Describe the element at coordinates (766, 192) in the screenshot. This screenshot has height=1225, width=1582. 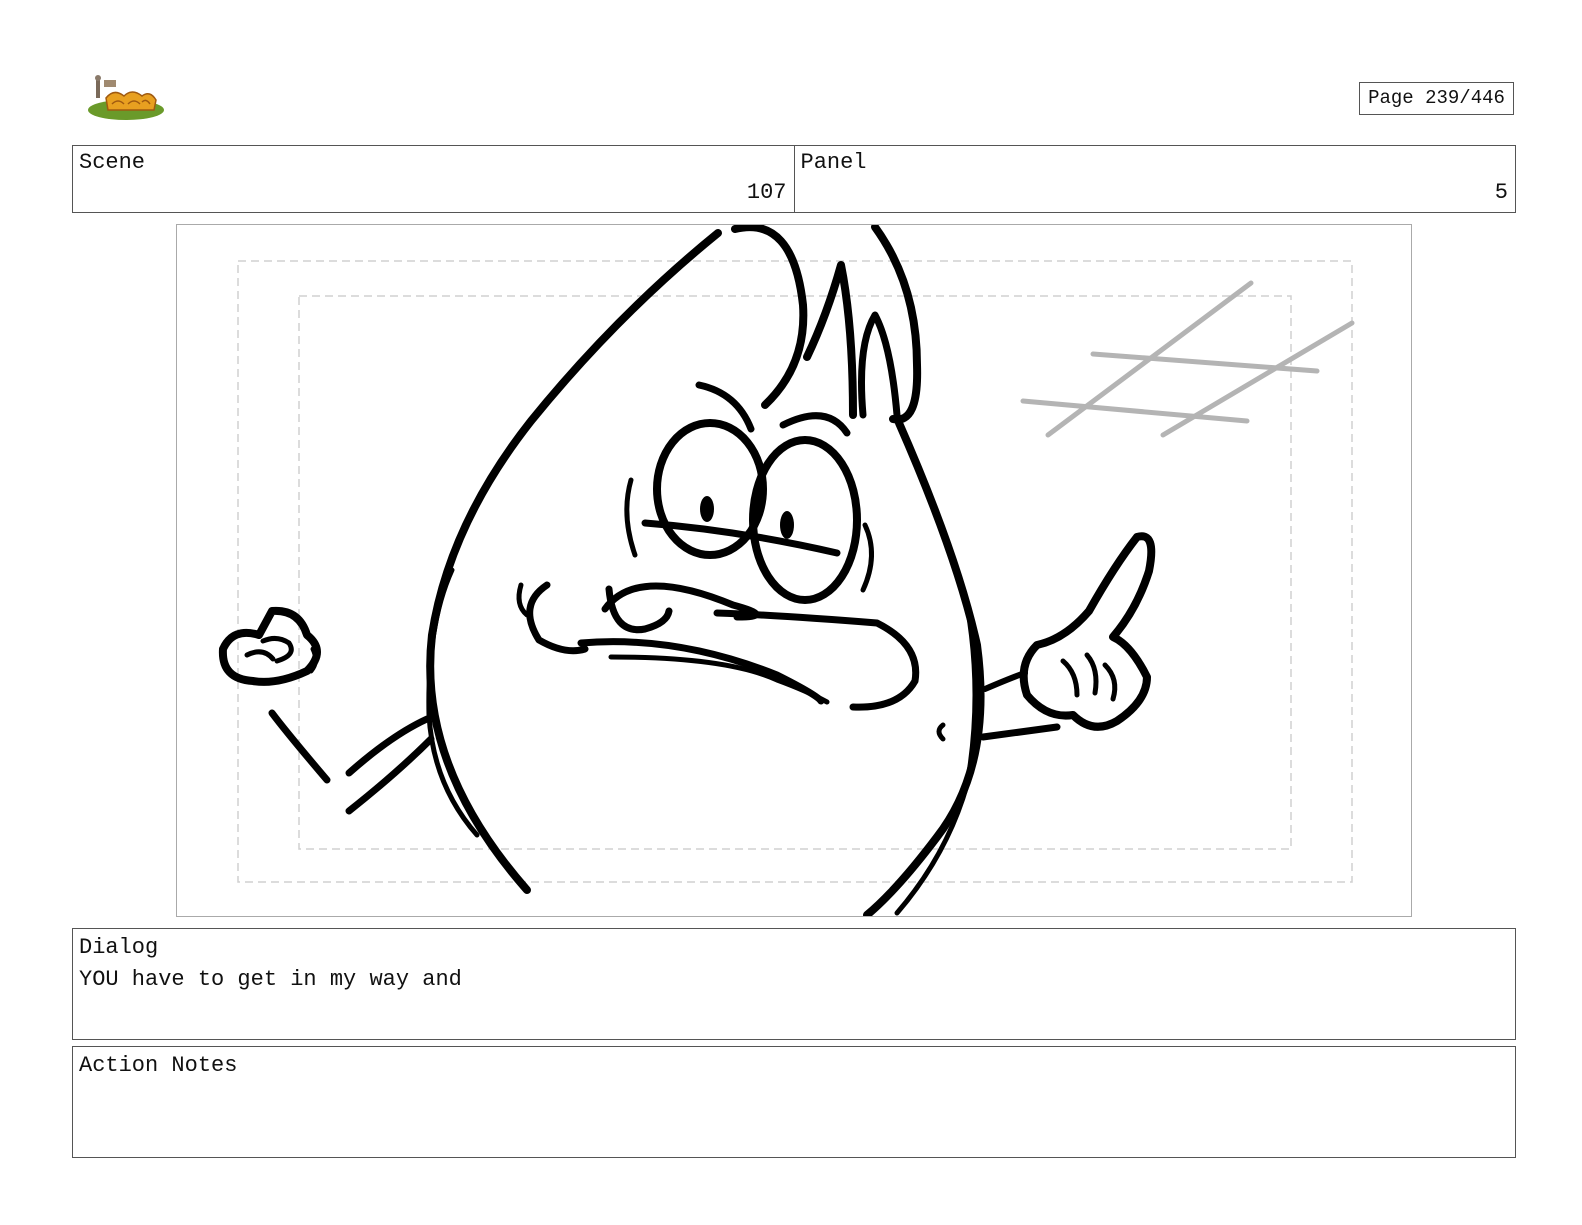
I see `scene-number: 107` at that location.